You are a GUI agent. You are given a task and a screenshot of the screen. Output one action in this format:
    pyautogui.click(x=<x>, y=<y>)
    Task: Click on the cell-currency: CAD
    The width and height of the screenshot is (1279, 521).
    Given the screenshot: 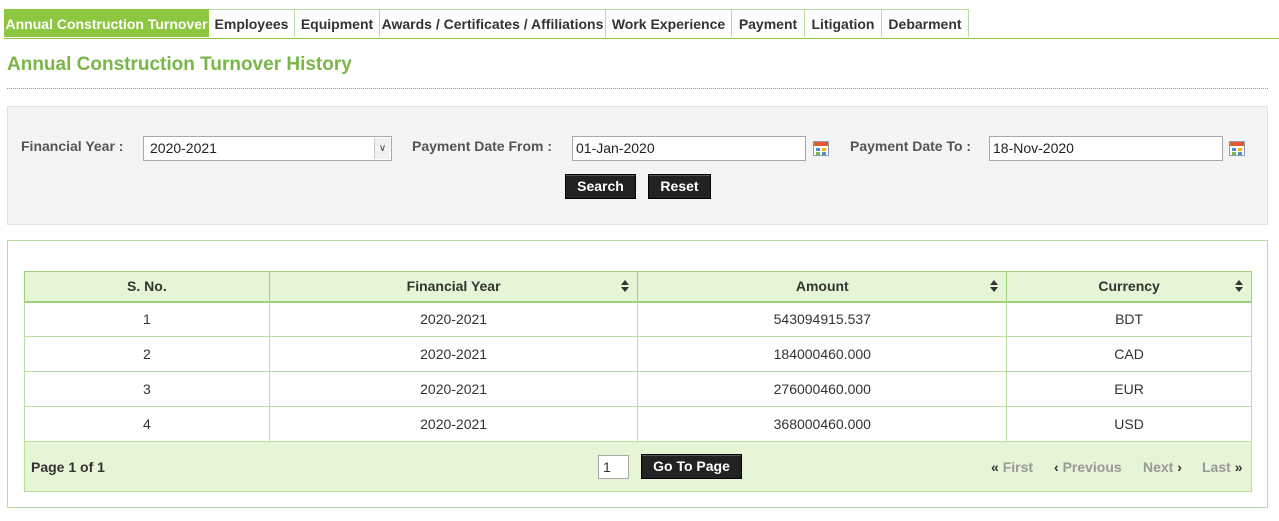 What is the action you would take?
    pyautogui.click(x=1129, y=354)
    